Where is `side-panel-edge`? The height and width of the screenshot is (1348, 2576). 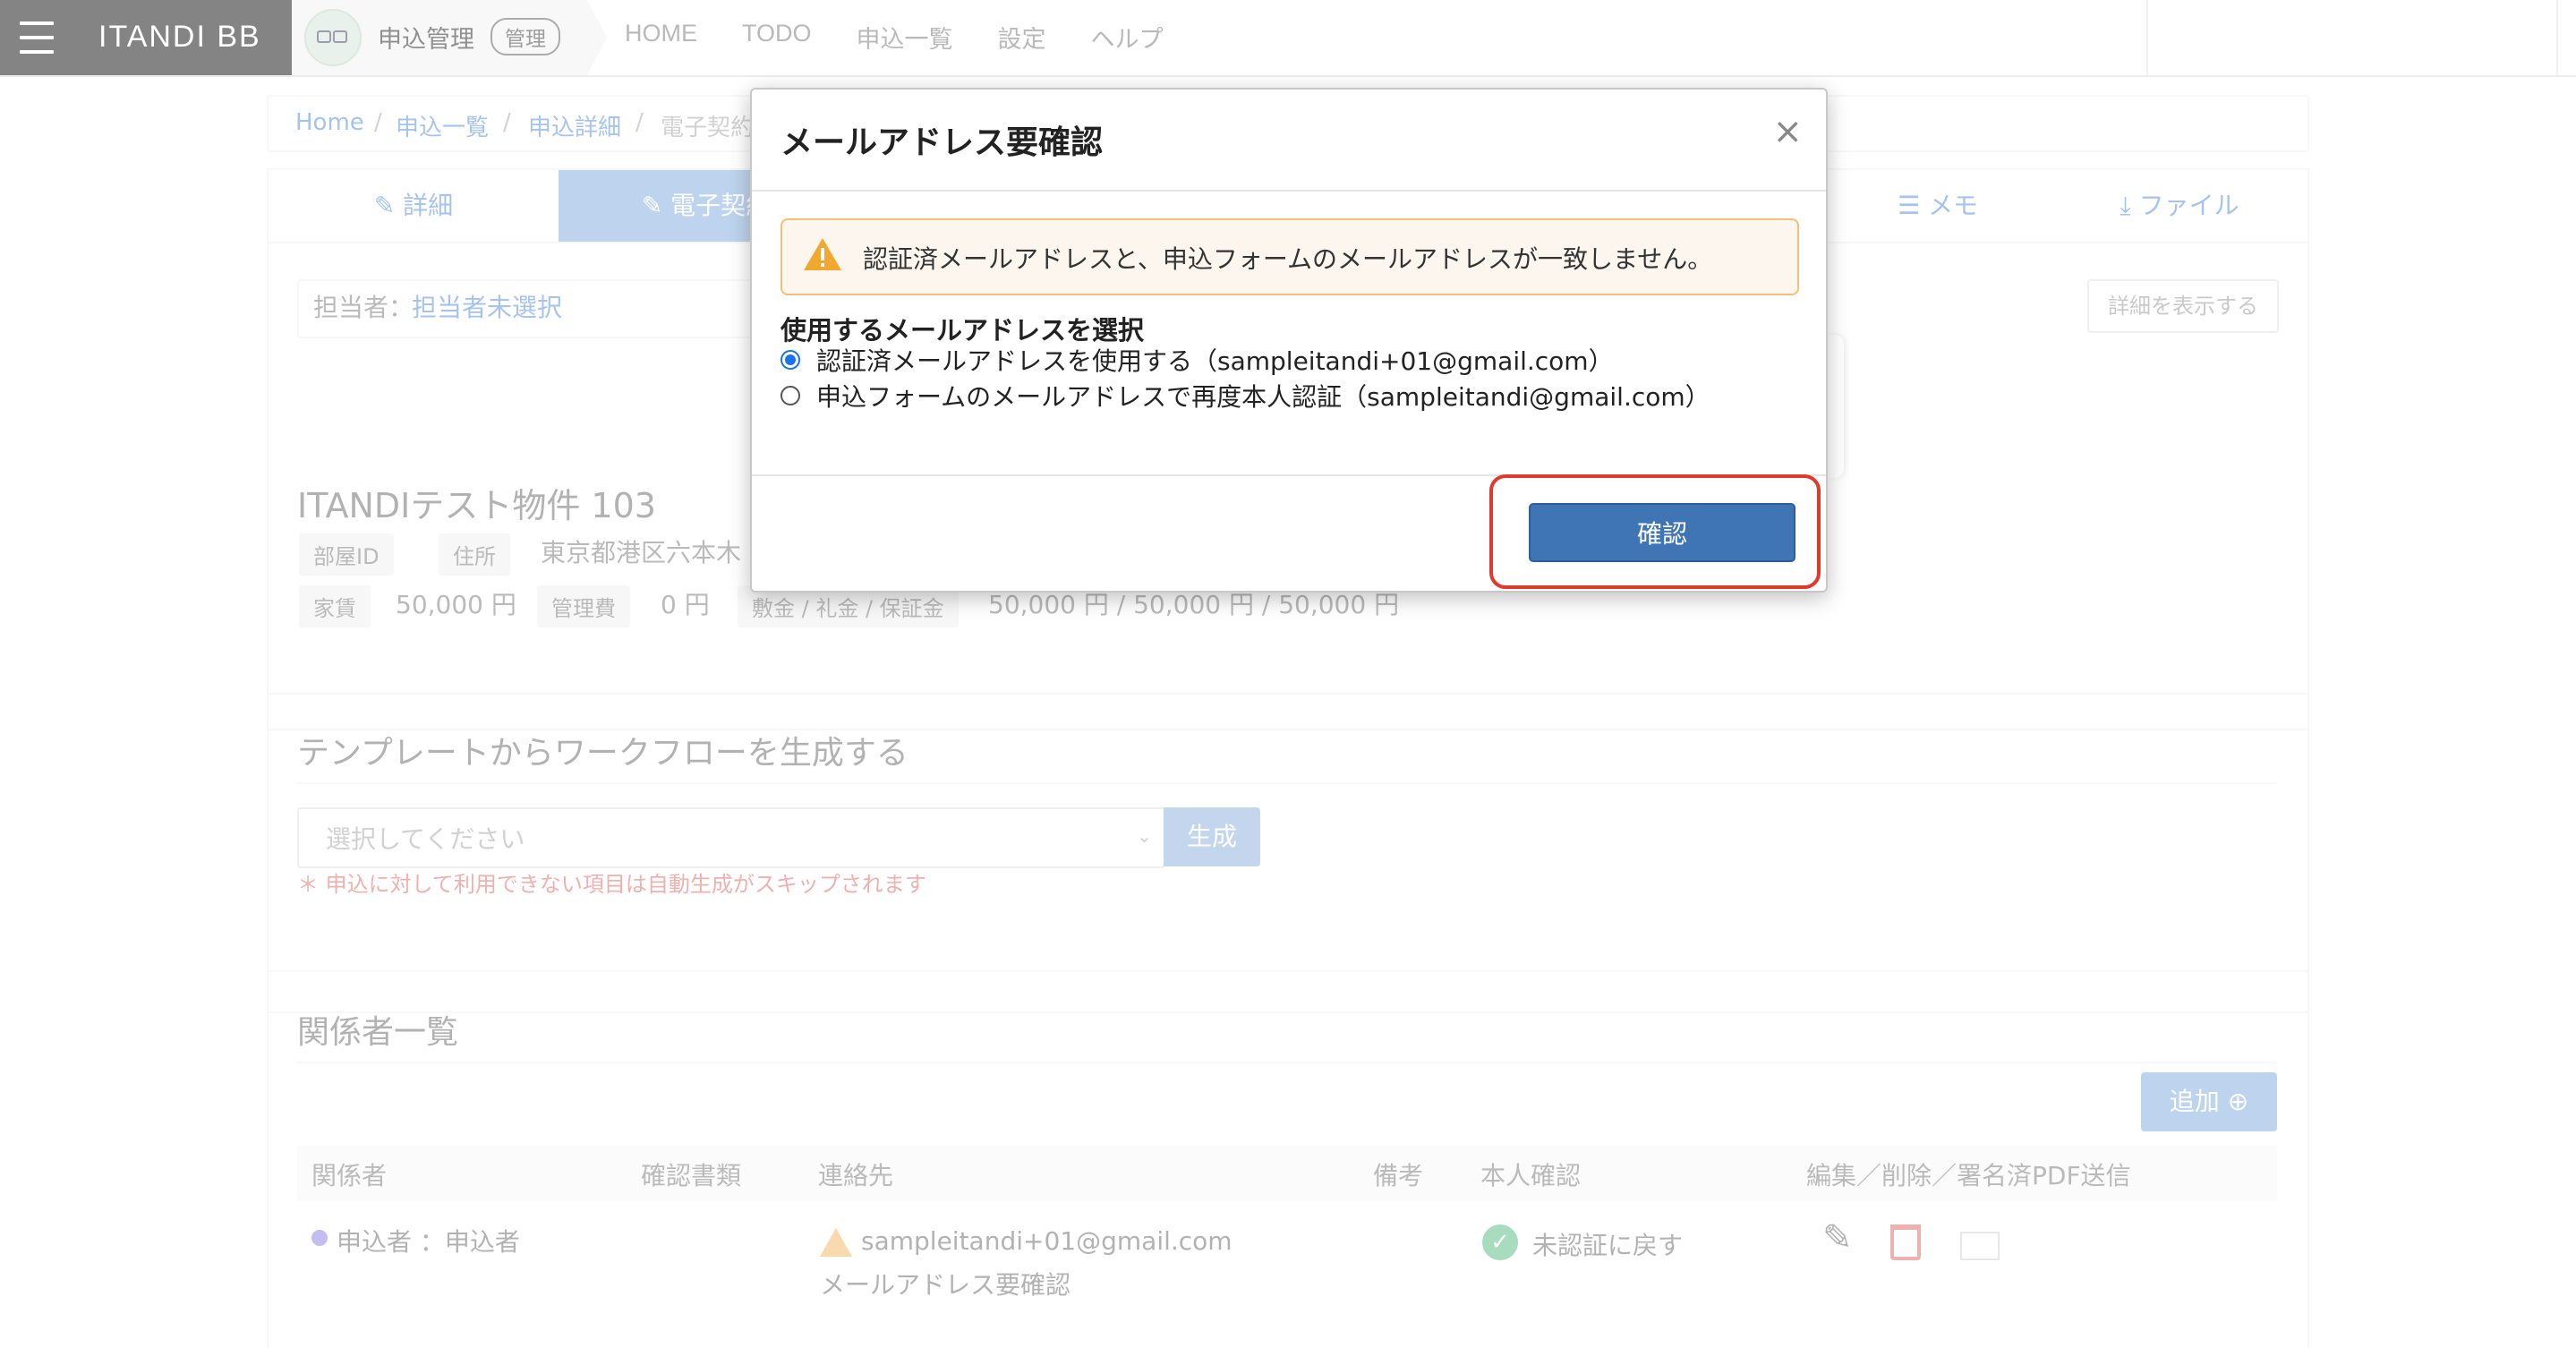
side-panel-edge is located at coordinates (1835, 406).